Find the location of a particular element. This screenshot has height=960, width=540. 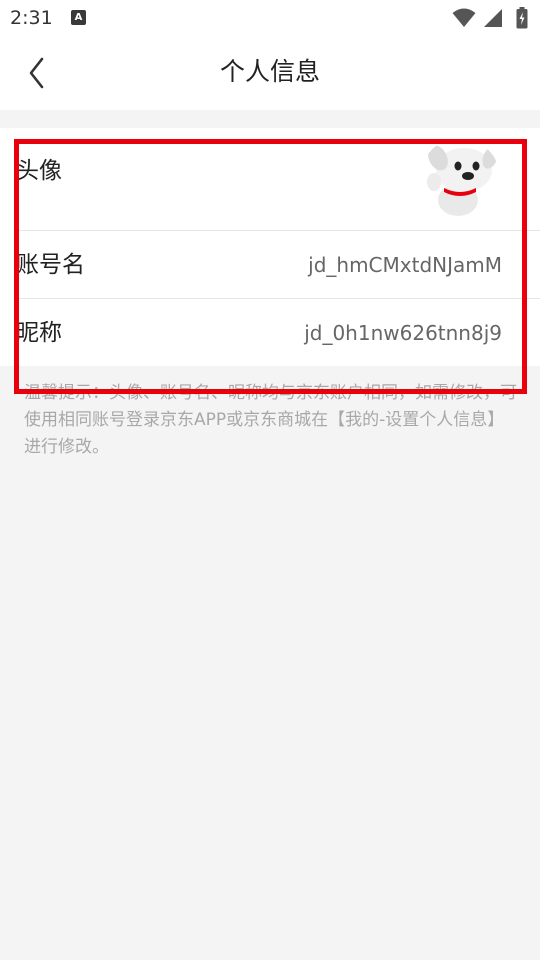

avatar-label: 头像 is located at coordinates (39, 171).